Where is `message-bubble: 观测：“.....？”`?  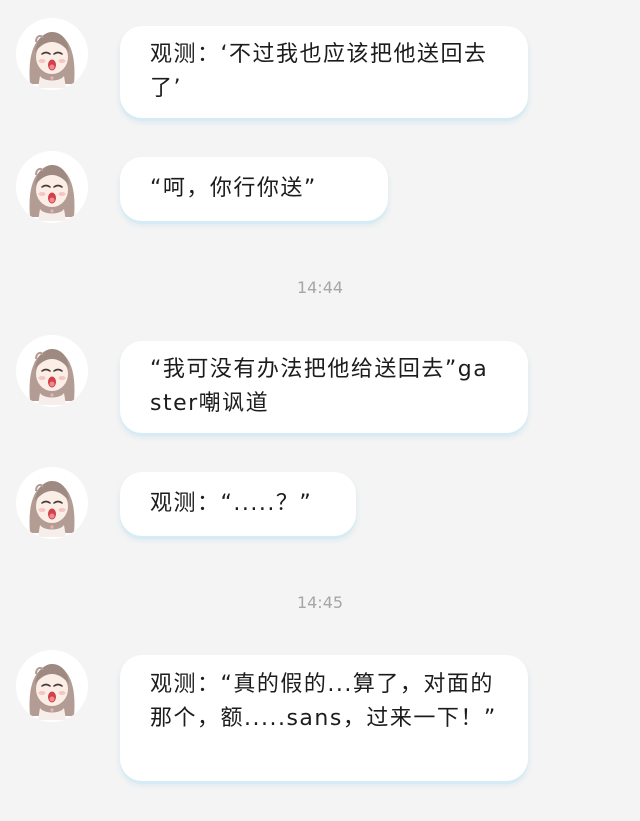 message-bubble: 观测：“.....？” is located at coordinates (238, 504).